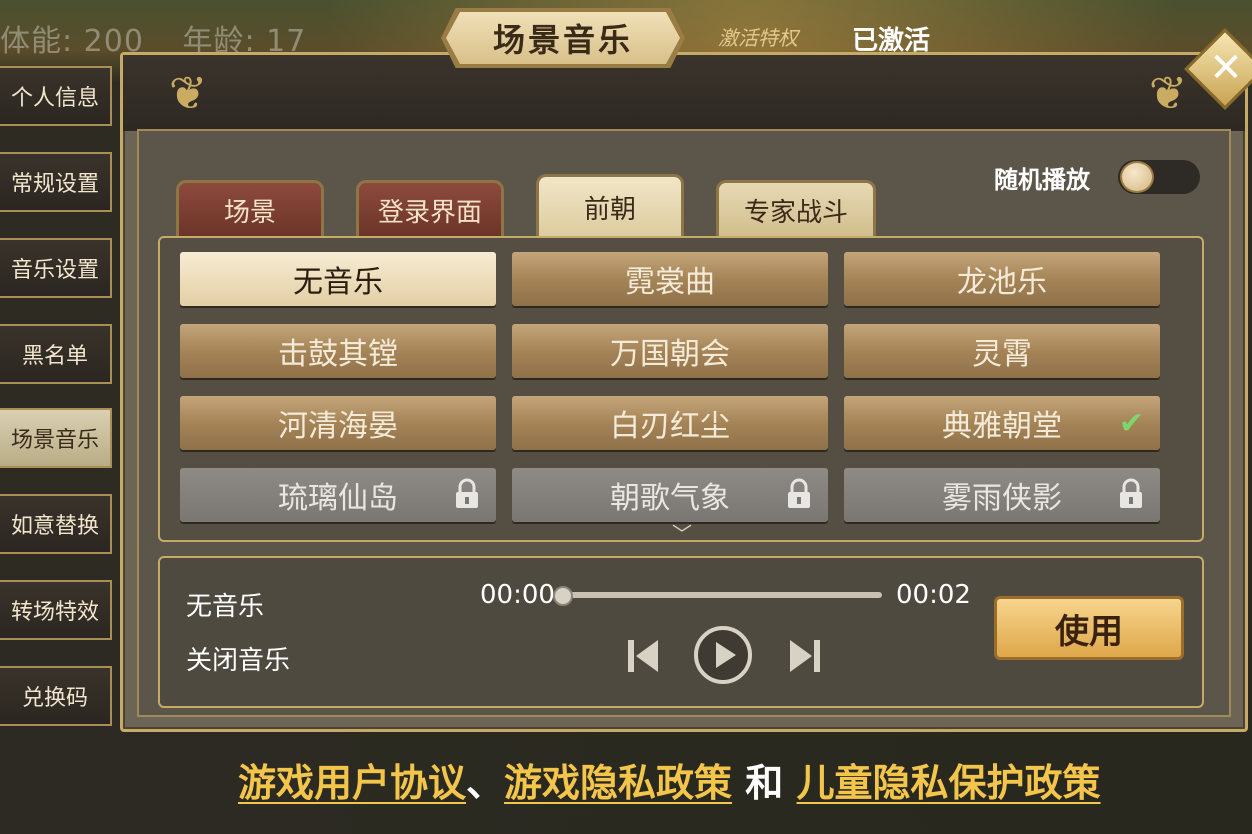  What do you see at coordinates (338, 354) in the screenshot?
I see `song-title: 击鼓其镗` at bounding box center [338, 354].